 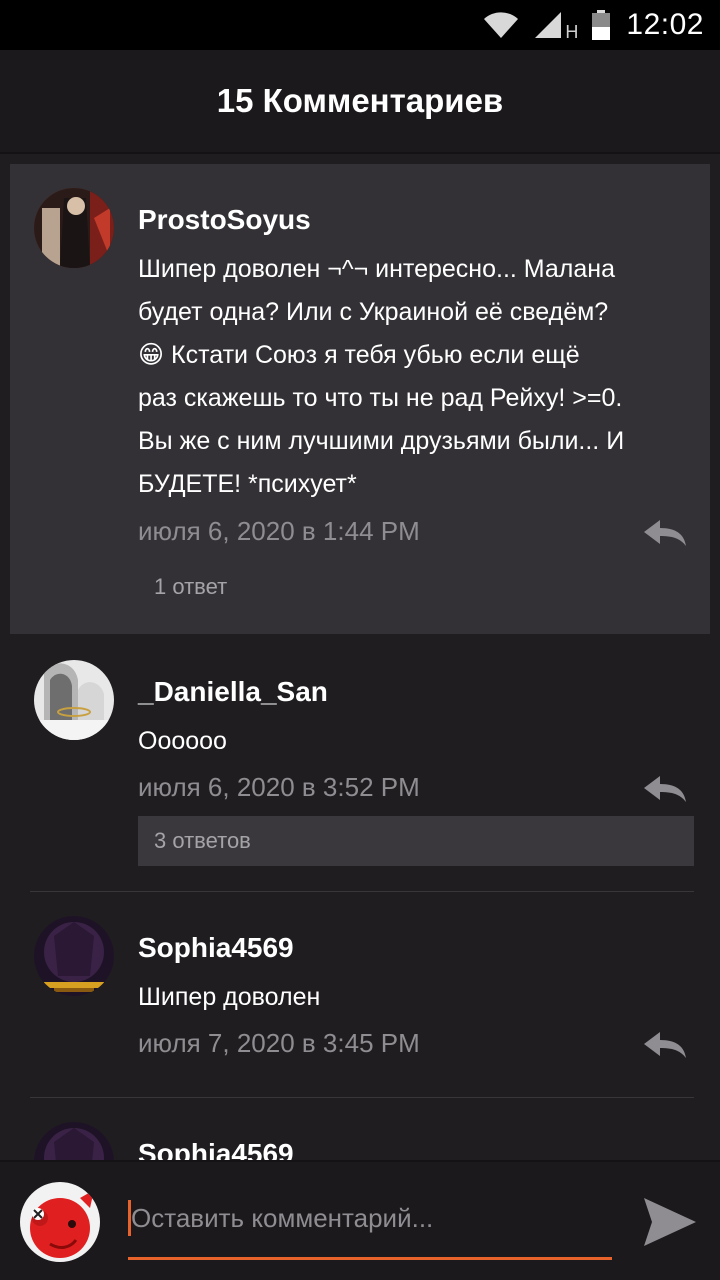 I want to click on comments-header: 15 Комментариев, so click(x=360, y=102).